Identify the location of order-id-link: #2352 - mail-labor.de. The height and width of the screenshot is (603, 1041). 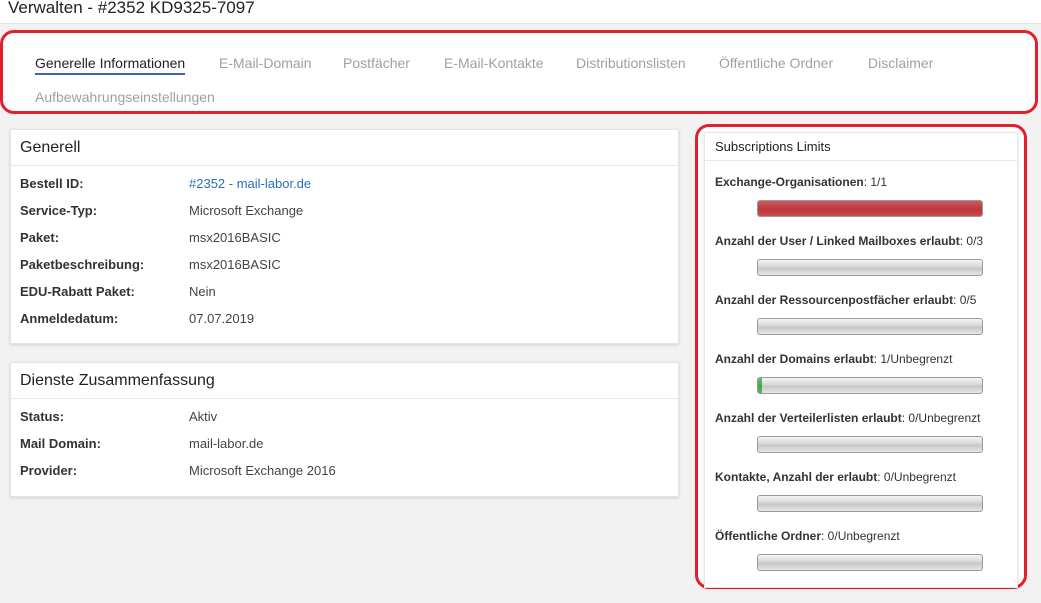
(250, 184).